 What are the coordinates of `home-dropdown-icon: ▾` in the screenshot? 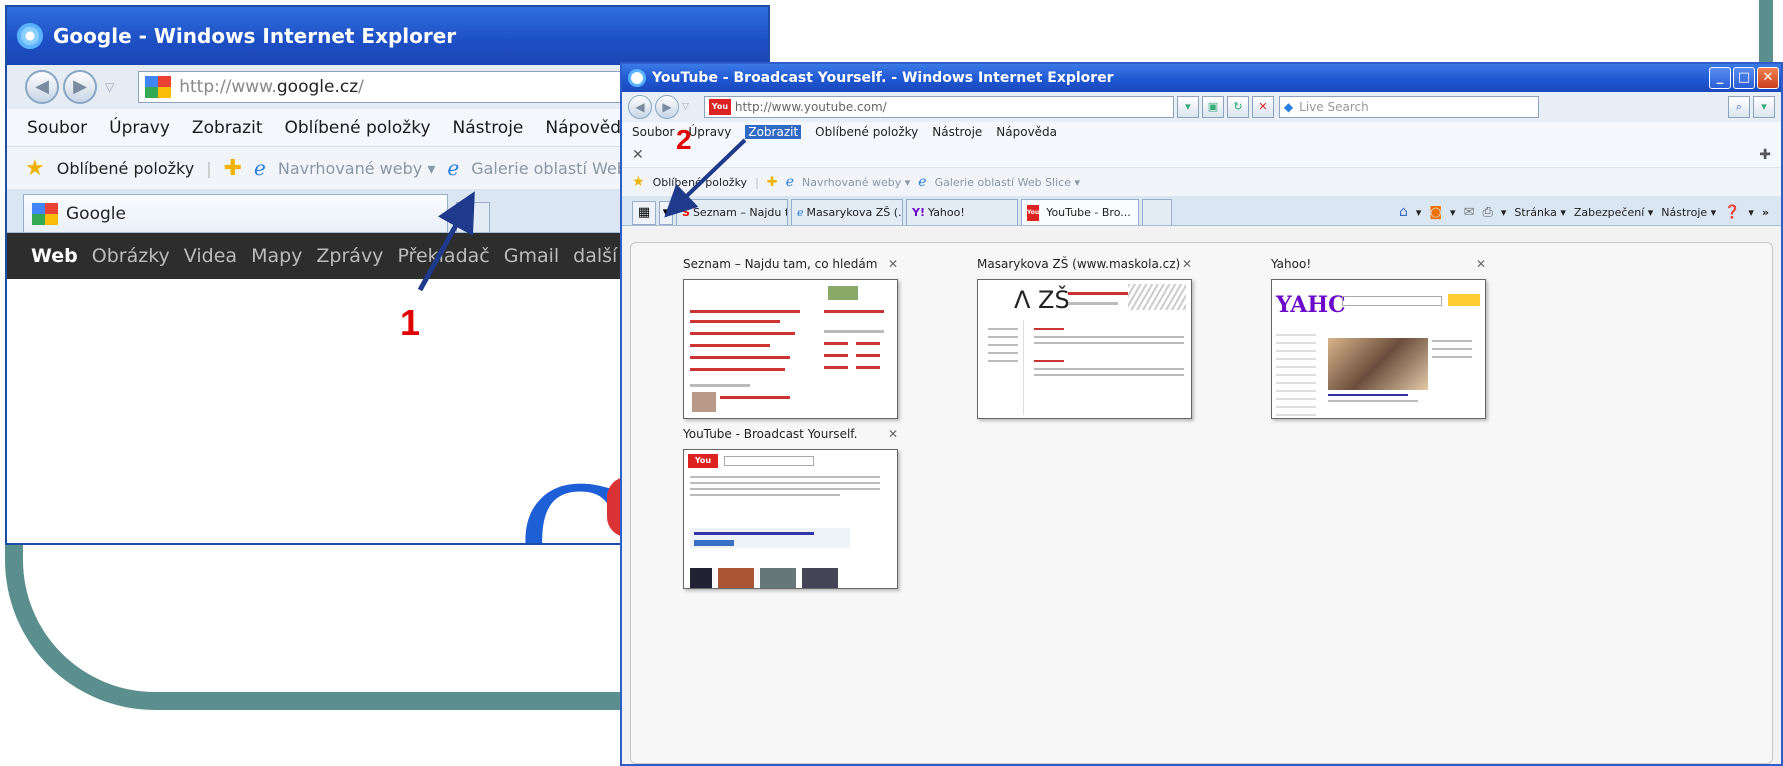 It's located at (1419, 212).